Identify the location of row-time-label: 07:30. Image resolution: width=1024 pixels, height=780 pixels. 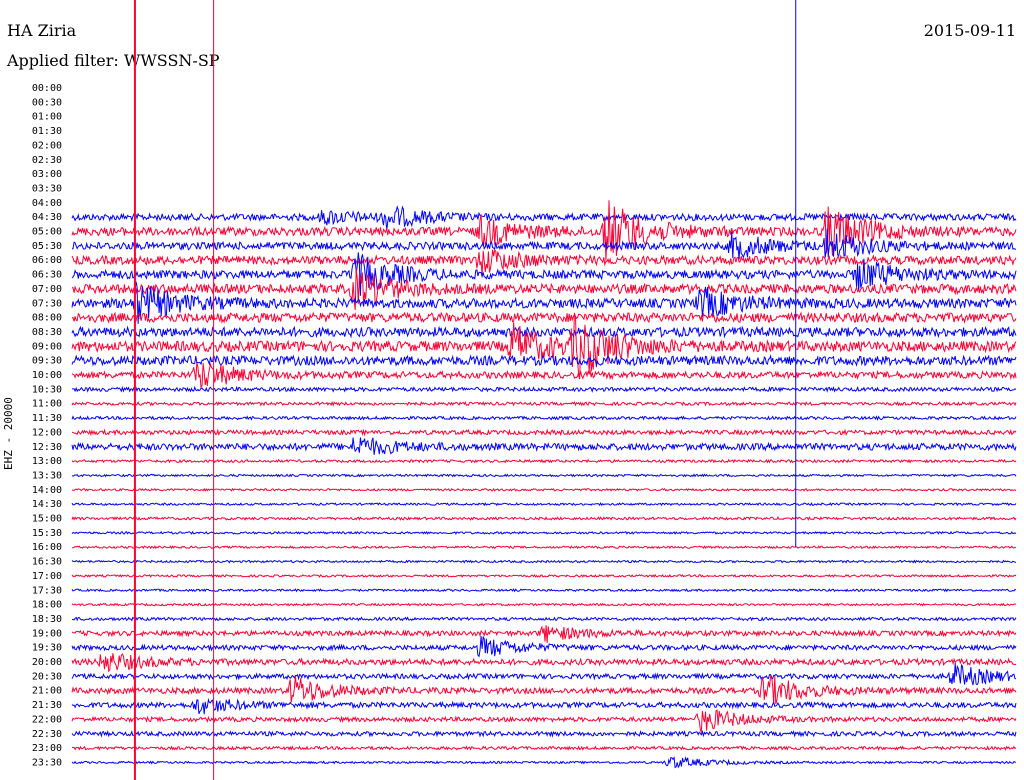
(47, 303).